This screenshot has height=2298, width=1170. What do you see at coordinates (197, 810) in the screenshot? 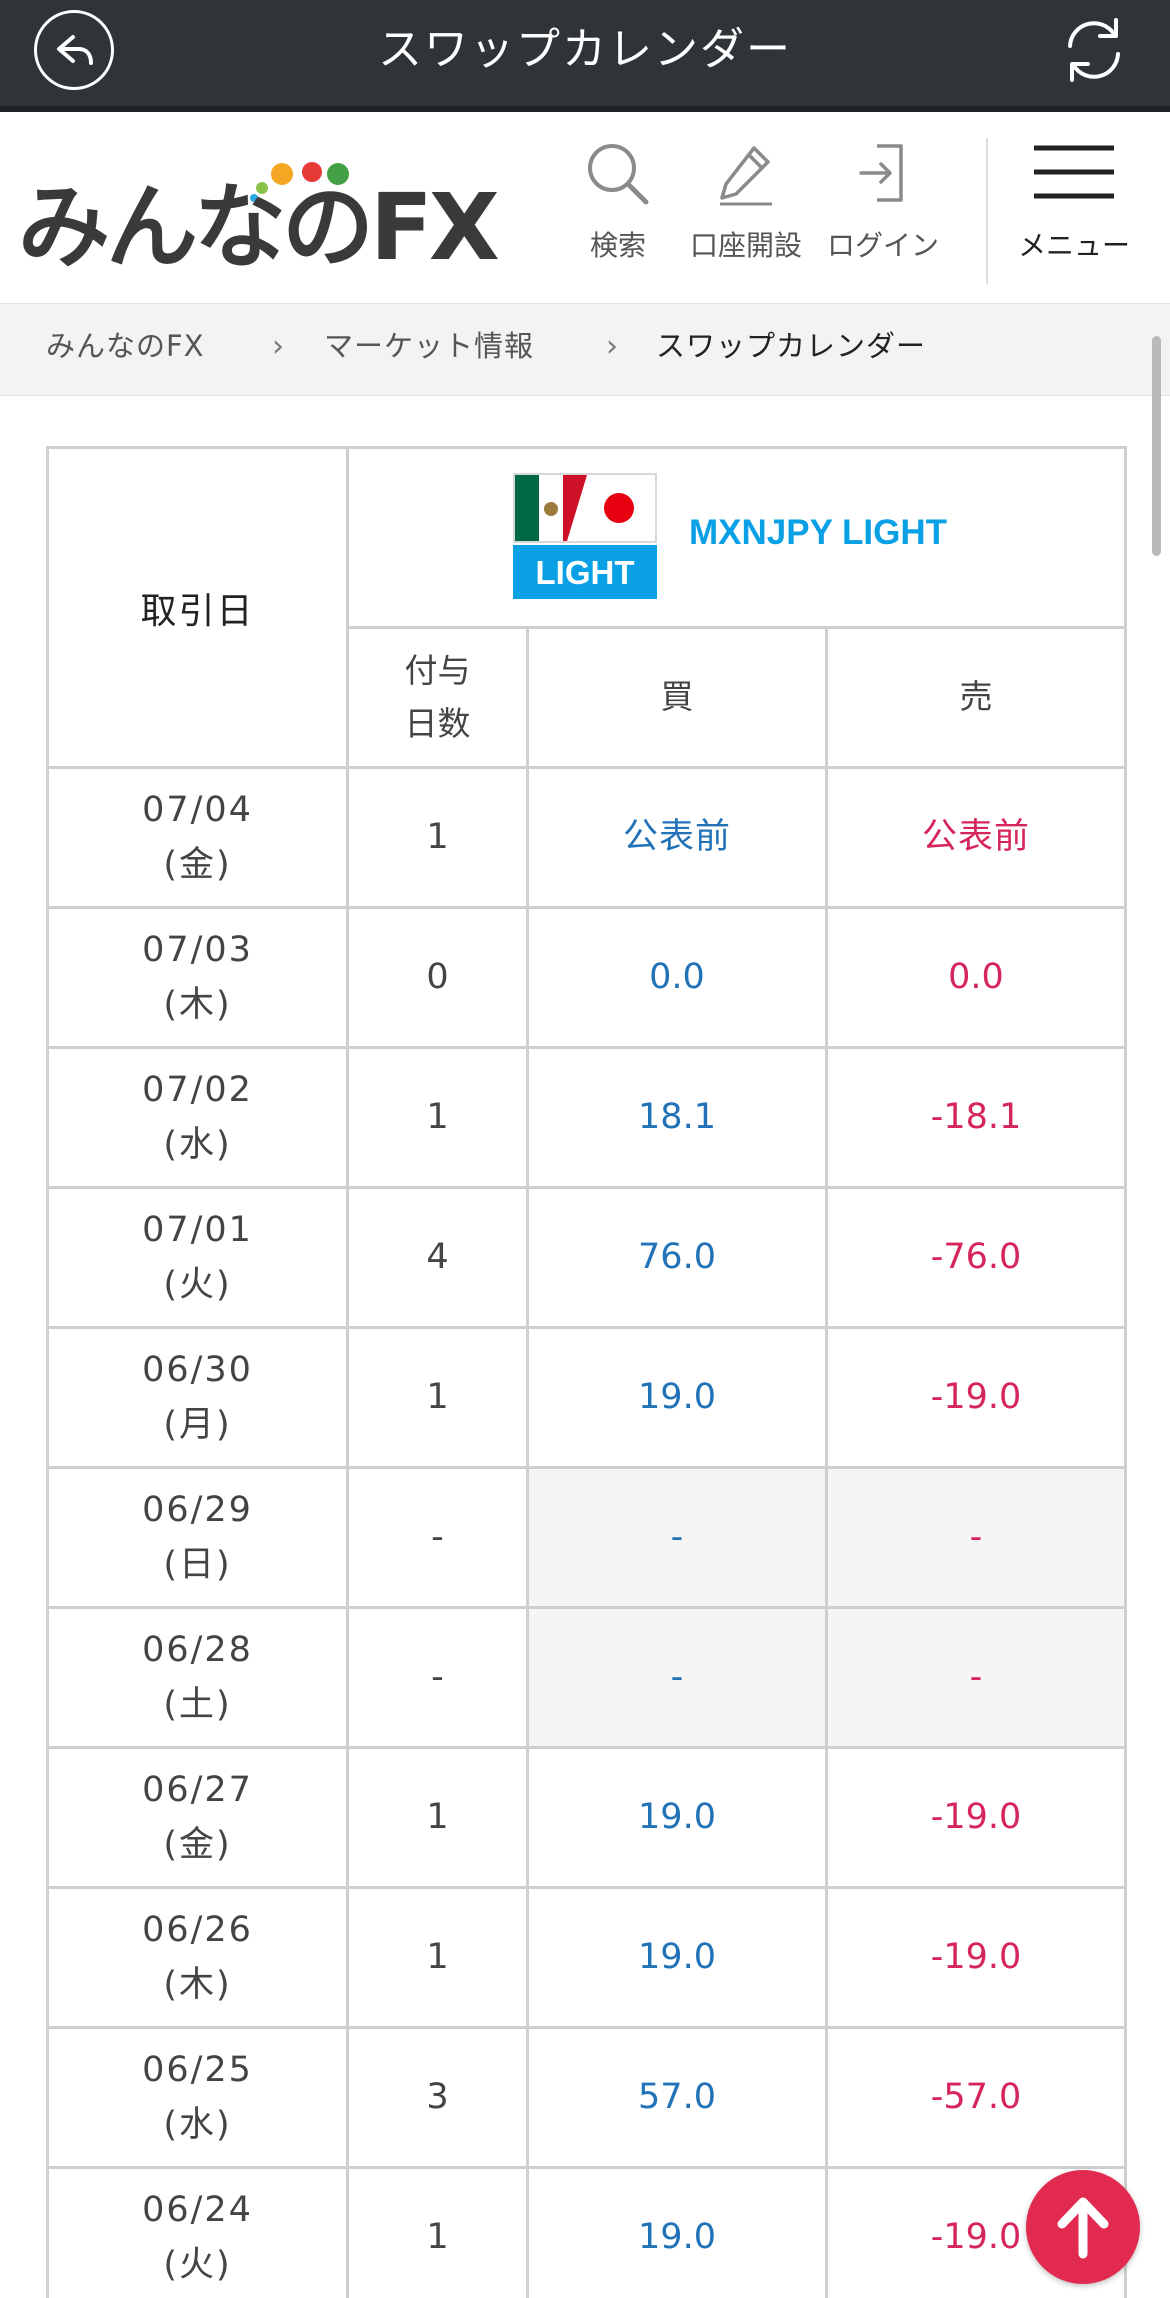
I see `row-date: 07/04` at bounding box center [197, 810].